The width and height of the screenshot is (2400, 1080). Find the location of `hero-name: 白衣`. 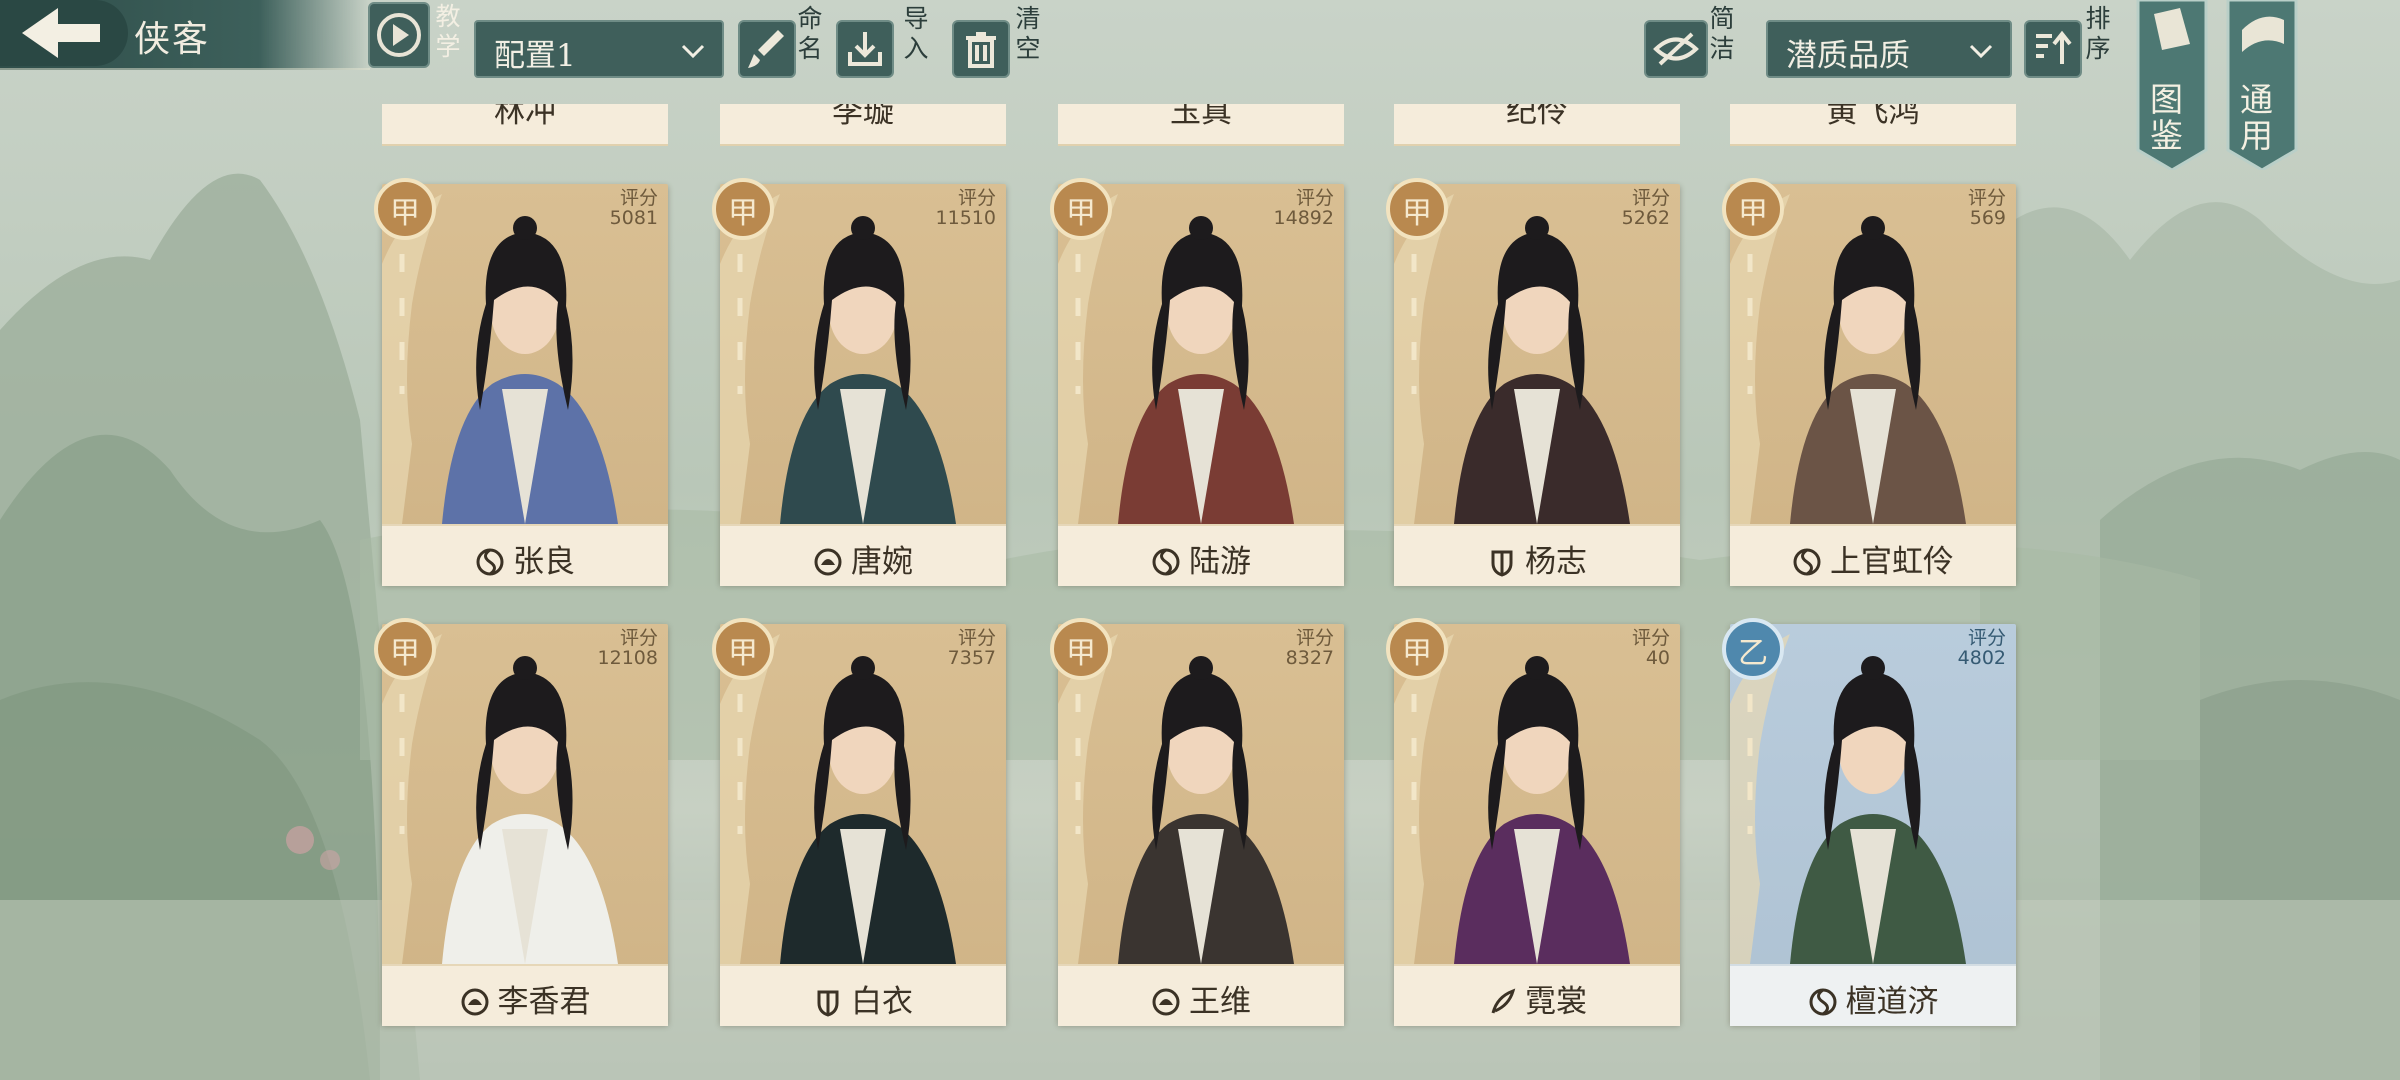

hero-name: 白衣 is located at coordinates (863, 998).